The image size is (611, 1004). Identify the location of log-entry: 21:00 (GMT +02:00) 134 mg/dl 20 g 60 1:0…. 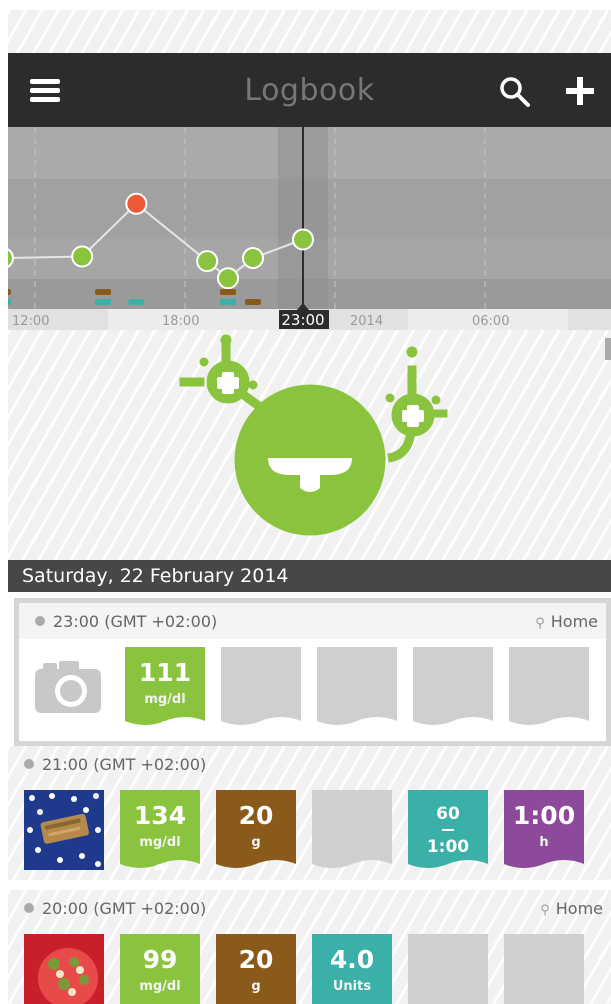
(309, 813).